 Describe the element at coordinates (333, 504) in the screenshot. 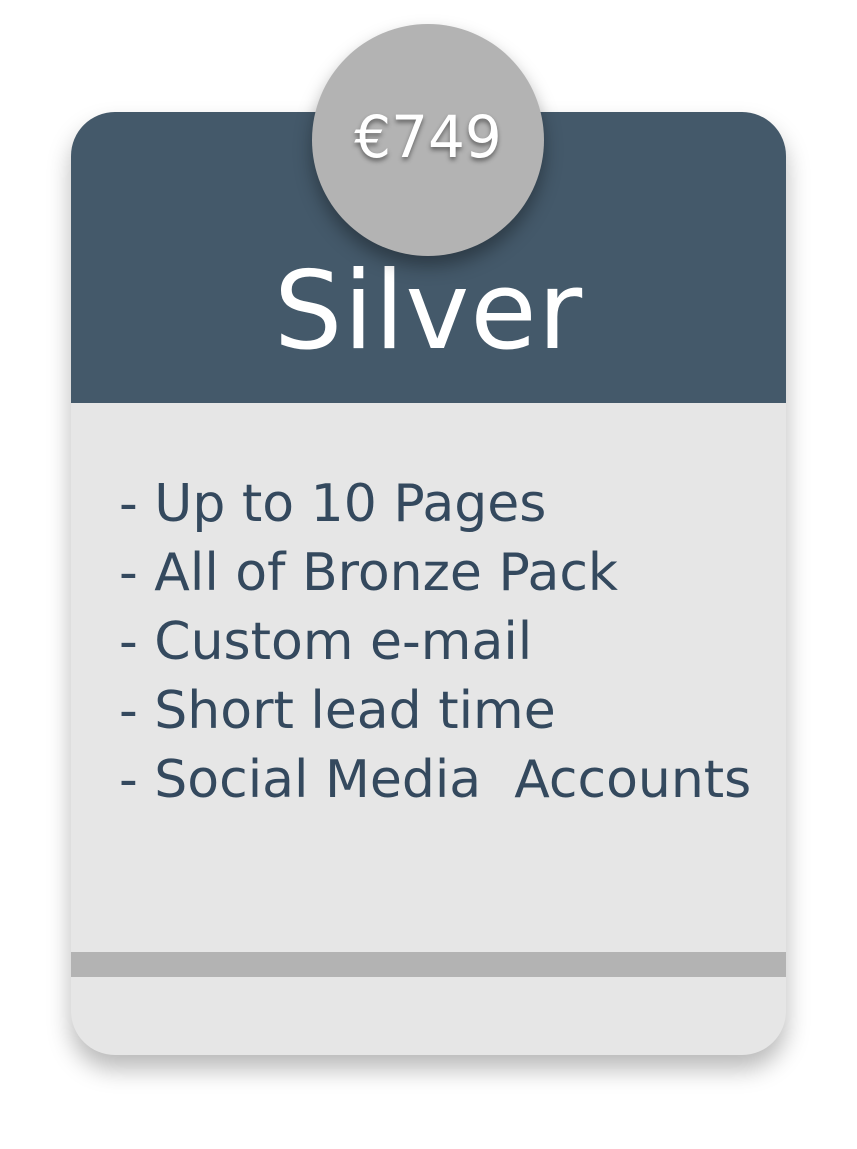

I see `feature-item: - Up to 10 Pages` at that location.